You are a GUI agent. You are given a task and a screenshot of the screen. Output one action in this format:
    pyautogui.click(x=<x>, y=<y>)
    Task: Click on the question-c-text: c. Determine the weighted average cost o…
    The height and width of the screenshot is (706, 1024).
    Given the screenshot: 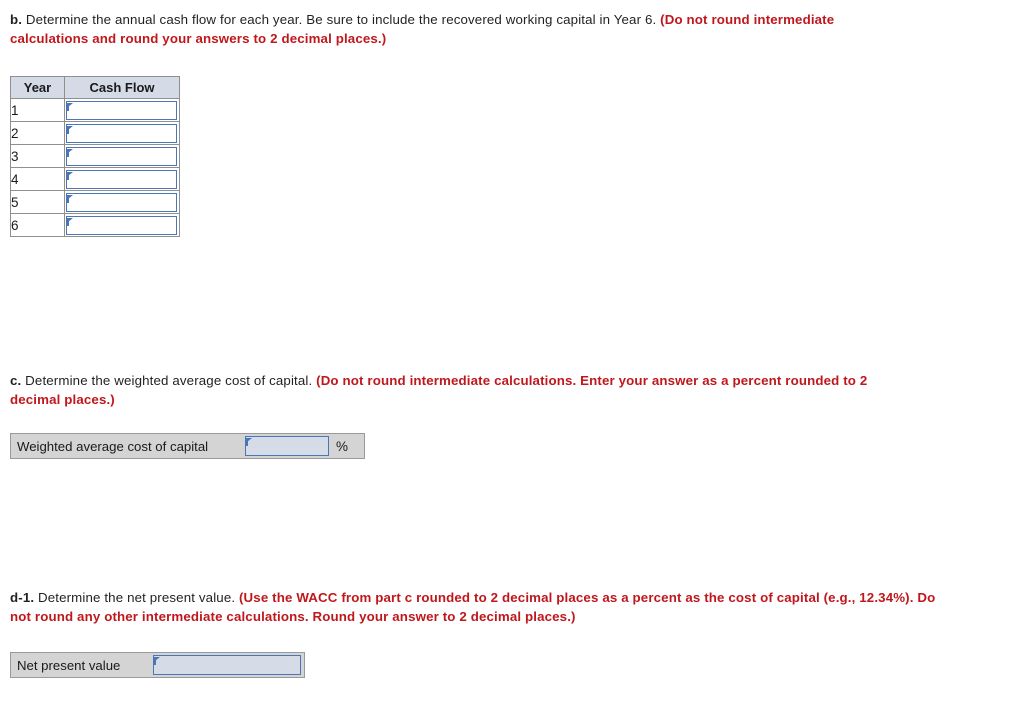 What is the action you would take?
    pyautogui.click(x=465, y=390)
    